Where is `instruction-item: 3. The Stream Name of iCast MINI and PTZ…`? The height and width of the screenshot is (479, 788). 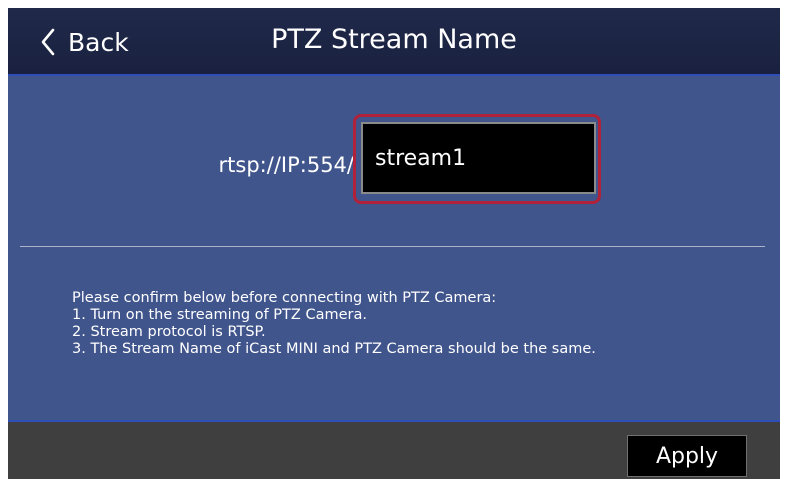
instruction-item: 3. The Stream Name of iCast MINI and PTZ… is located at coordinates (334, 349).